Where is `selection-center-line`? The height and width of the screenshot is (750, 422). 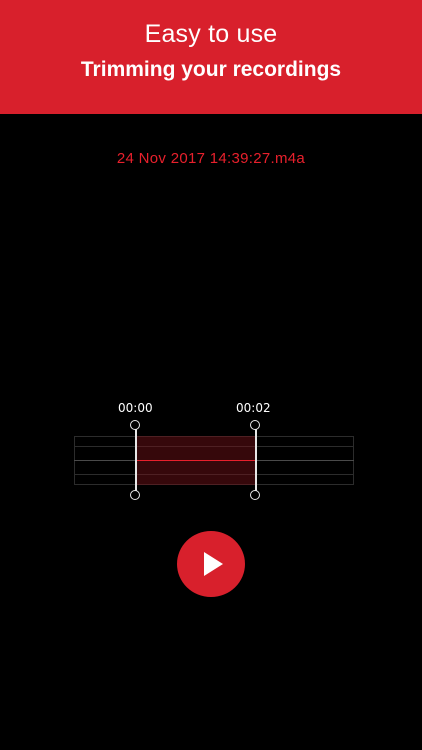
selection-center-line is located at coordinates (196, 460).